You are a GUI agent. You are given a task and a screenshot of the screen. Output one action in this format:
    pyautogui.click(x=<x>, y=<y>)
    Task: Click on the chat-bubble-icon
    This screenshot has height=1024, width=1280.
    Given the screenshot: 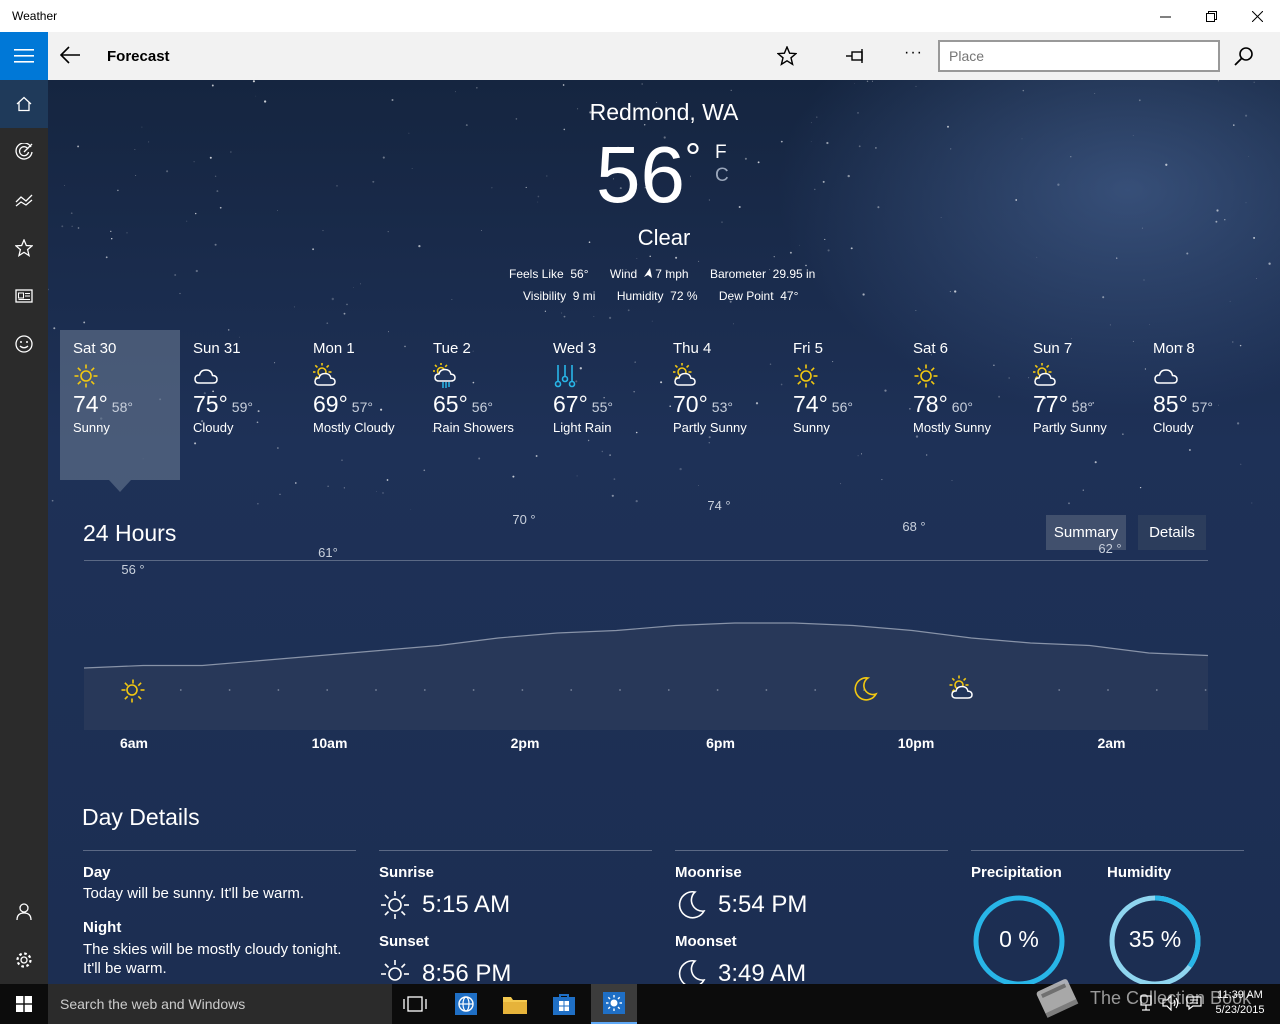 What is the action you would take?
    pyautogui.click(x=1194, y=1003)
    